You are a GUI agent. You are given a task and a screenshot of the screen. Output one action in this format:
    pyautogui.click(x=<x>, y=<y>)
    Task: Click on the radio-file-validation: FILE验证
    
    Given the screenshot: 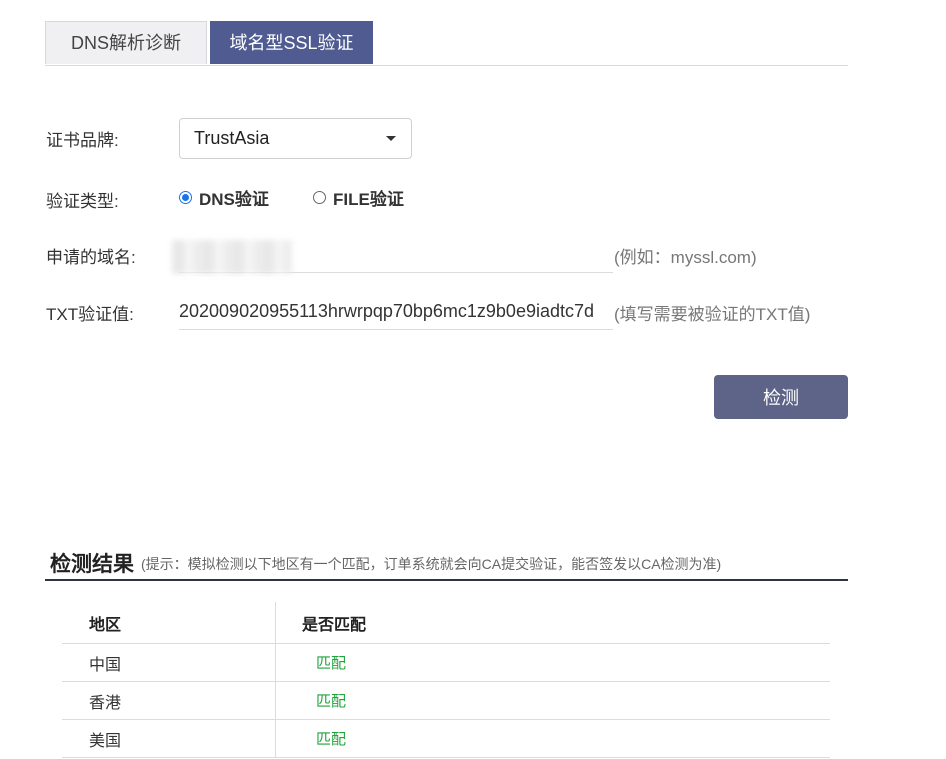 What is the action you would take?
    pyautogui.click(x=358, y=197)
    